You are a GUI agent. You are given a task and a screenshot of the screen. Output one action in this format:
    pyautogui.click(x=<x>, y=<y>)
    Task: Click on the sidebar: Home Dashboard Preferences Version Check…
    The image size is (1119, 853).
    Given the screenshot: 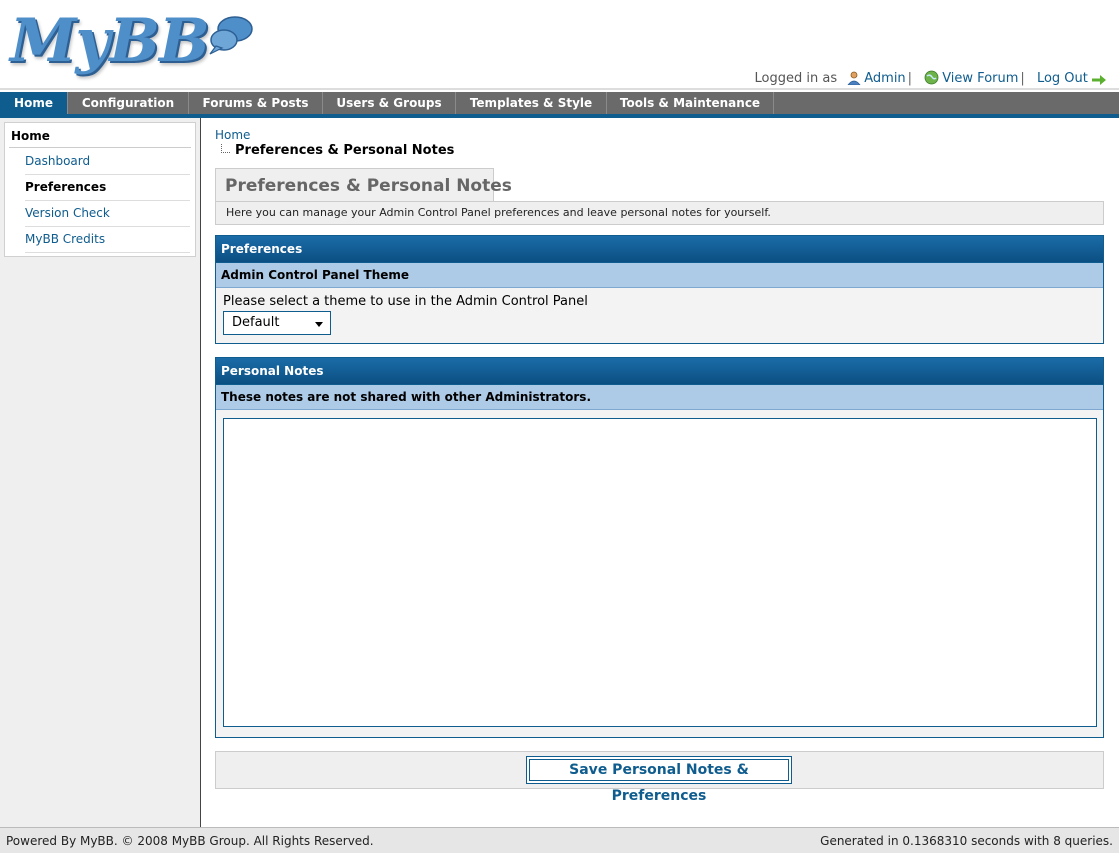 What is the action you would take?
    pyautogui.click(x=100, y=472)
    